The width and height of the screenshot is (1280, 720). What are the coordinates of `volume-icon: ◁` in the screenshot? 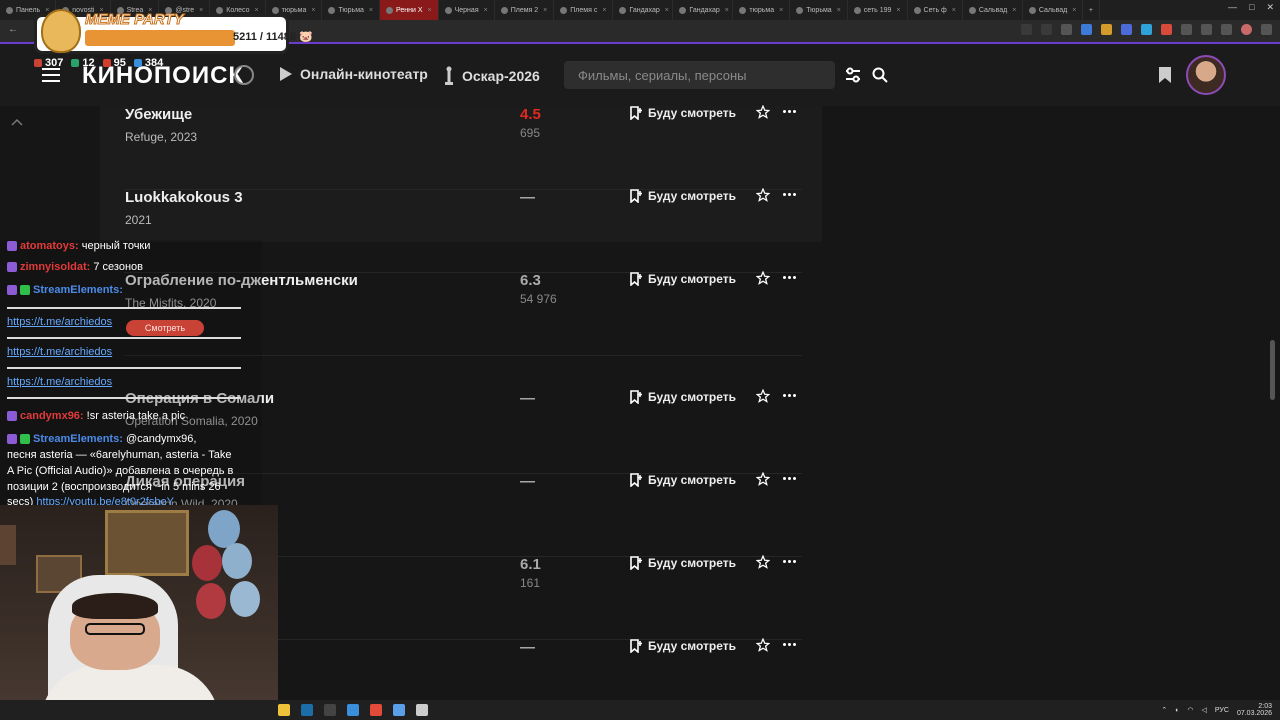 It's located at (1204, 710).